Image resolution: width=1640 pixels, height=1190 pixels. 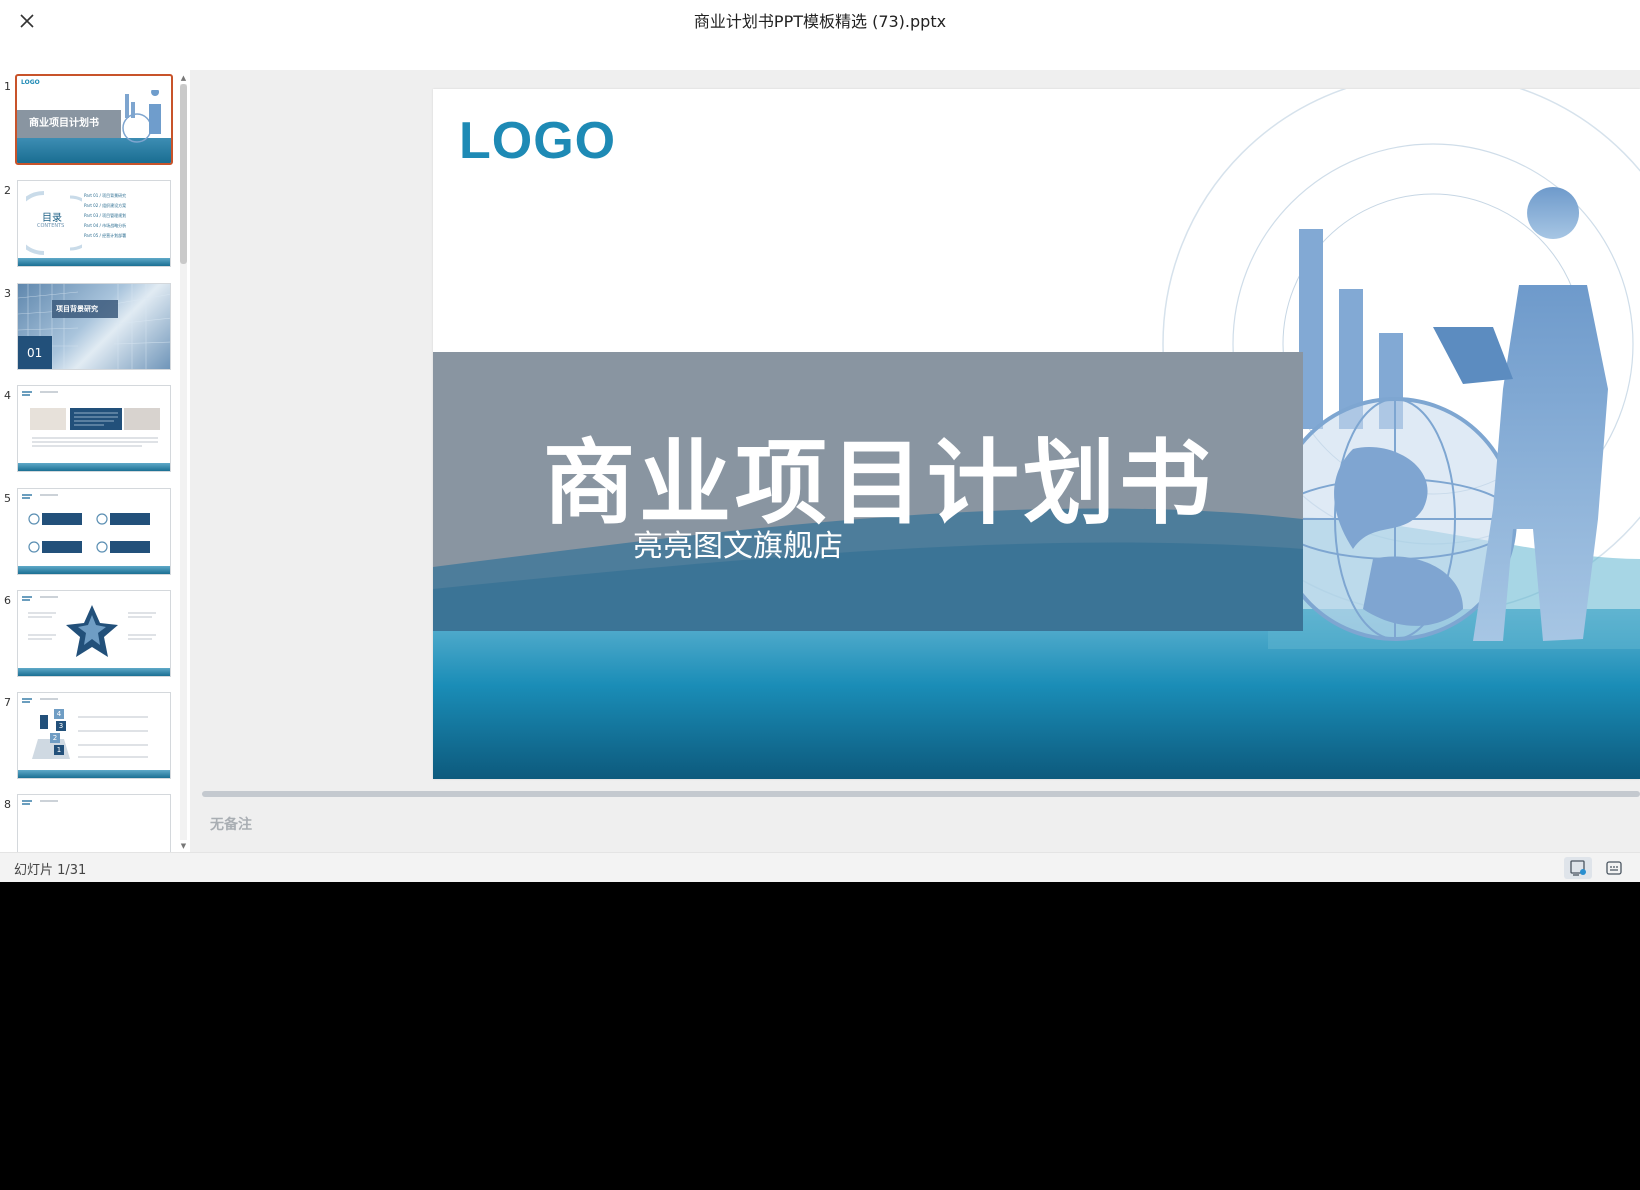 What do you see at coordinates (35, 353) in the screenshot?
I see `section-number: 01` at bounding box center [35, 353].